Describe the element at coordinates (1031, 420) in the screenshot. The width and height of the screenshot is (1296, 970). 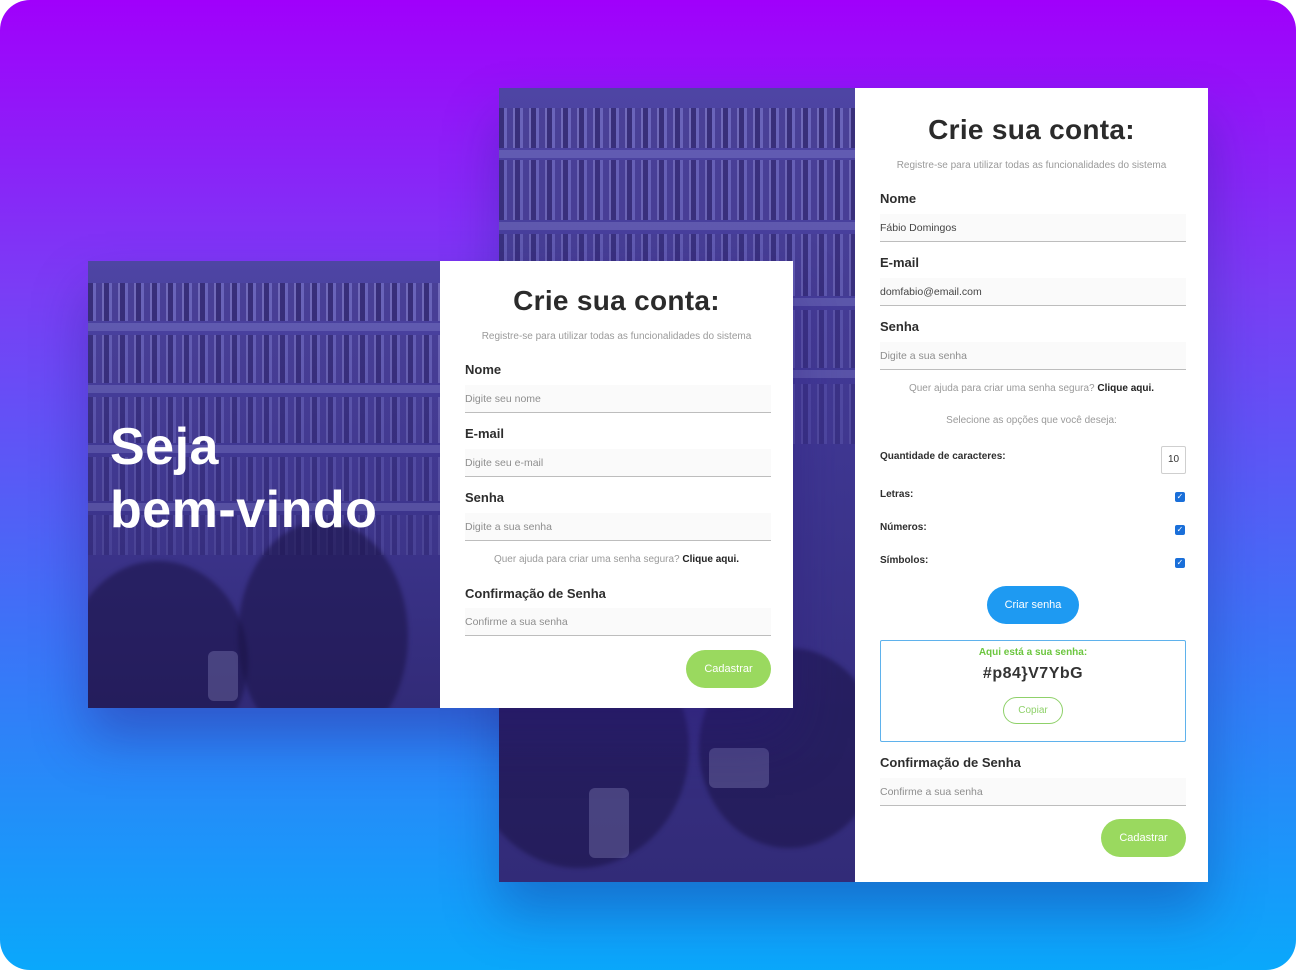
I see `options-prompt: Selecione as opções que você deseja:` at that location.